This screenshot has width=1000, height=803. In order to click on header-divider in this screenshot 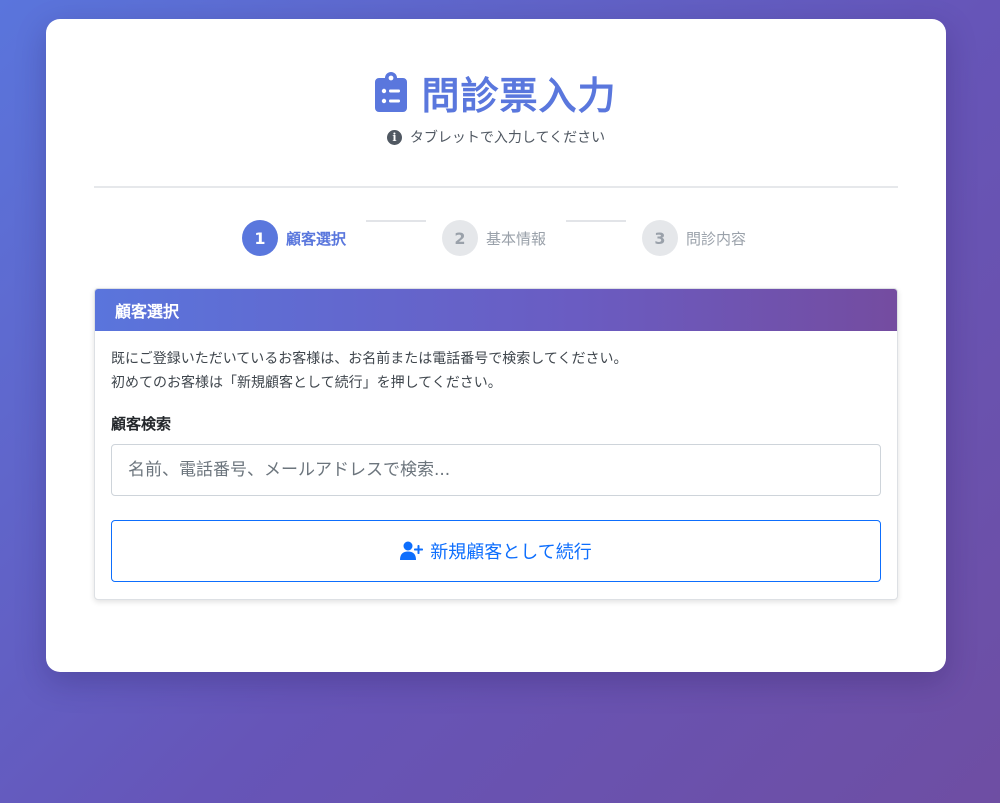, I will do `click(496, 187)`.